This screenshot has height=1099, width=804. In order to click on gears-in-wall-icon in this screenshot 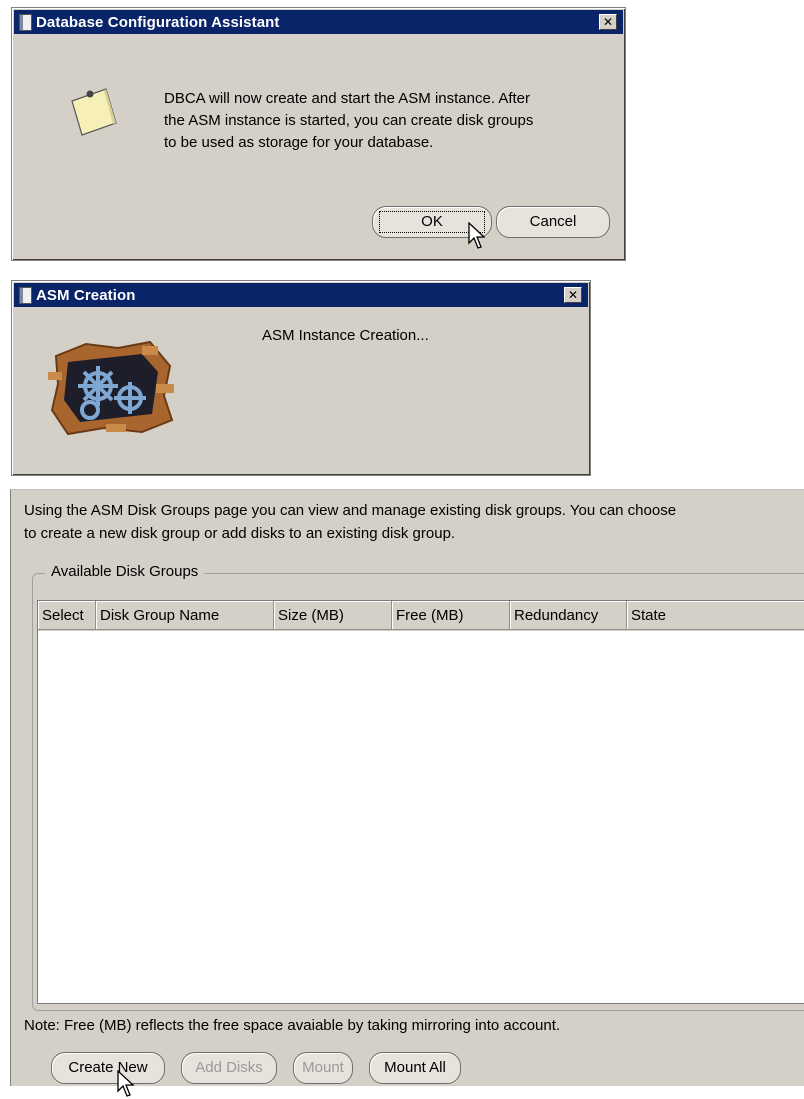, I will do `click(111, 388)`.